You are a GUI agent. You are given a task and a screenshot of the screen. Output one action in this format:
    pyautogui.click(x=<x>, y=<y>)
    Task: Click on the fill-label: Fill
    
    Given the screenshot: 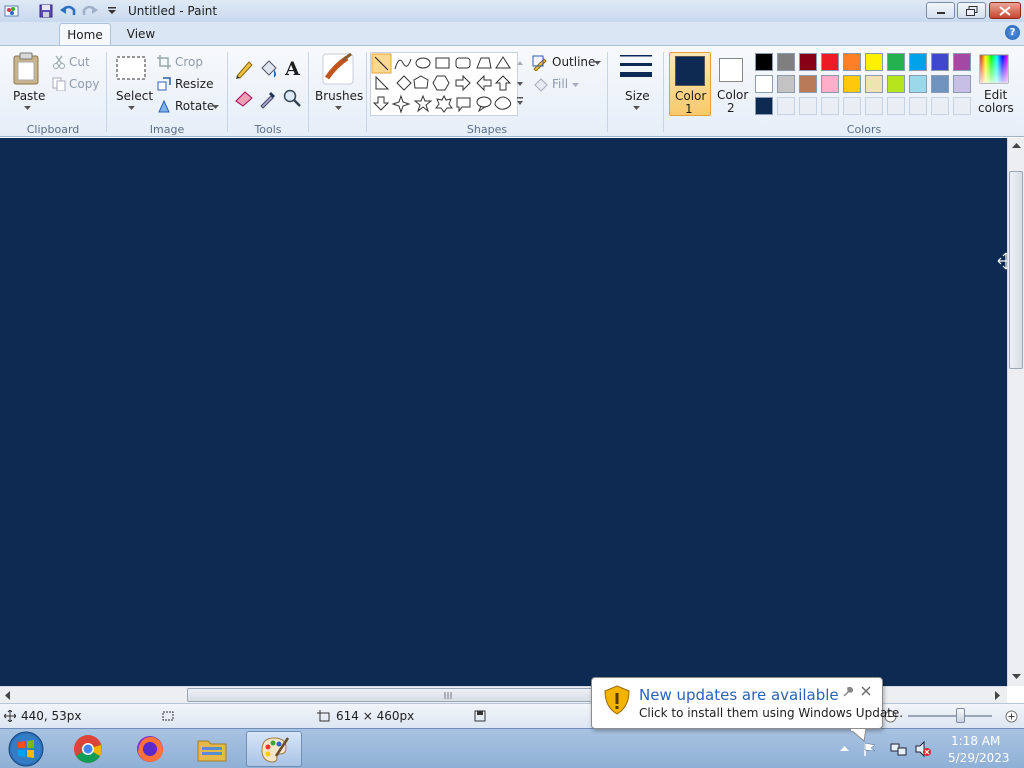 What is the action you would take?
    pyautogui.click(x=560, y=84)
    